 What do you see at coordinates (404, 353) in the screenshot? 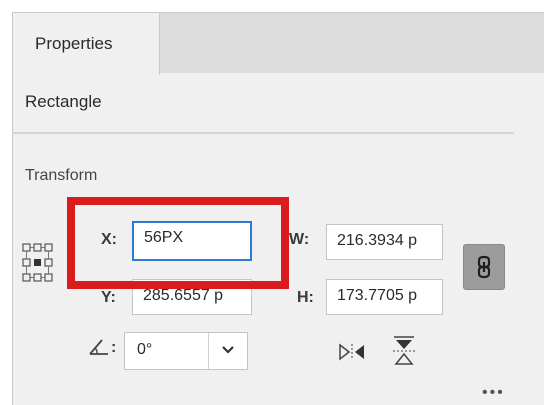
I see `flip-vertical-icon` at bounding box center [404, 353].